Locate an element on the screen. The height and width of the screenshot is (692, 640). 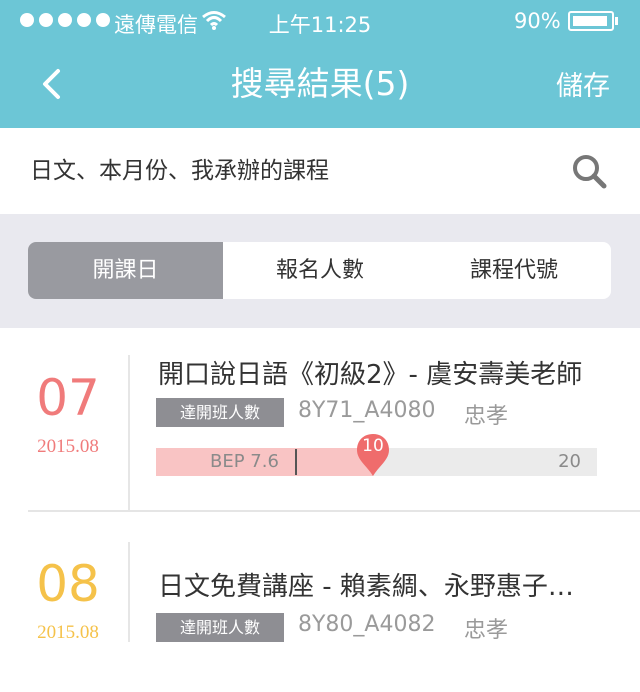
battery-percent: 90% is located at coordinates (537, 21).